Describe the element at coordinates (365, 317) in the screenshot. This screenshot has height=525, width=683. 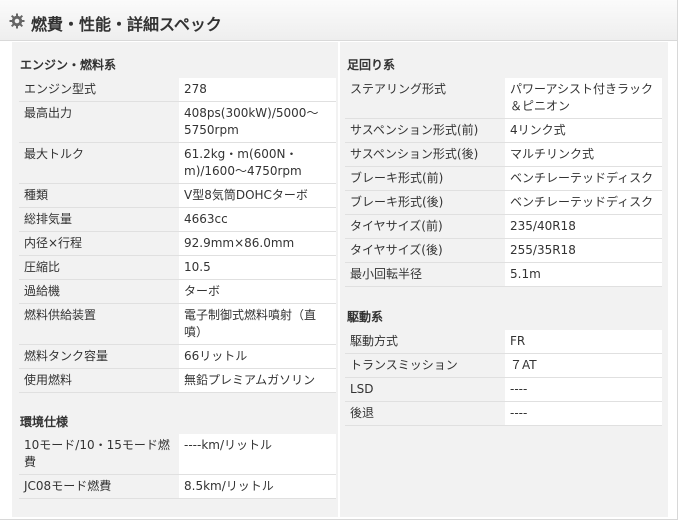
I see `section-title-drive: 駆動系` at that location.